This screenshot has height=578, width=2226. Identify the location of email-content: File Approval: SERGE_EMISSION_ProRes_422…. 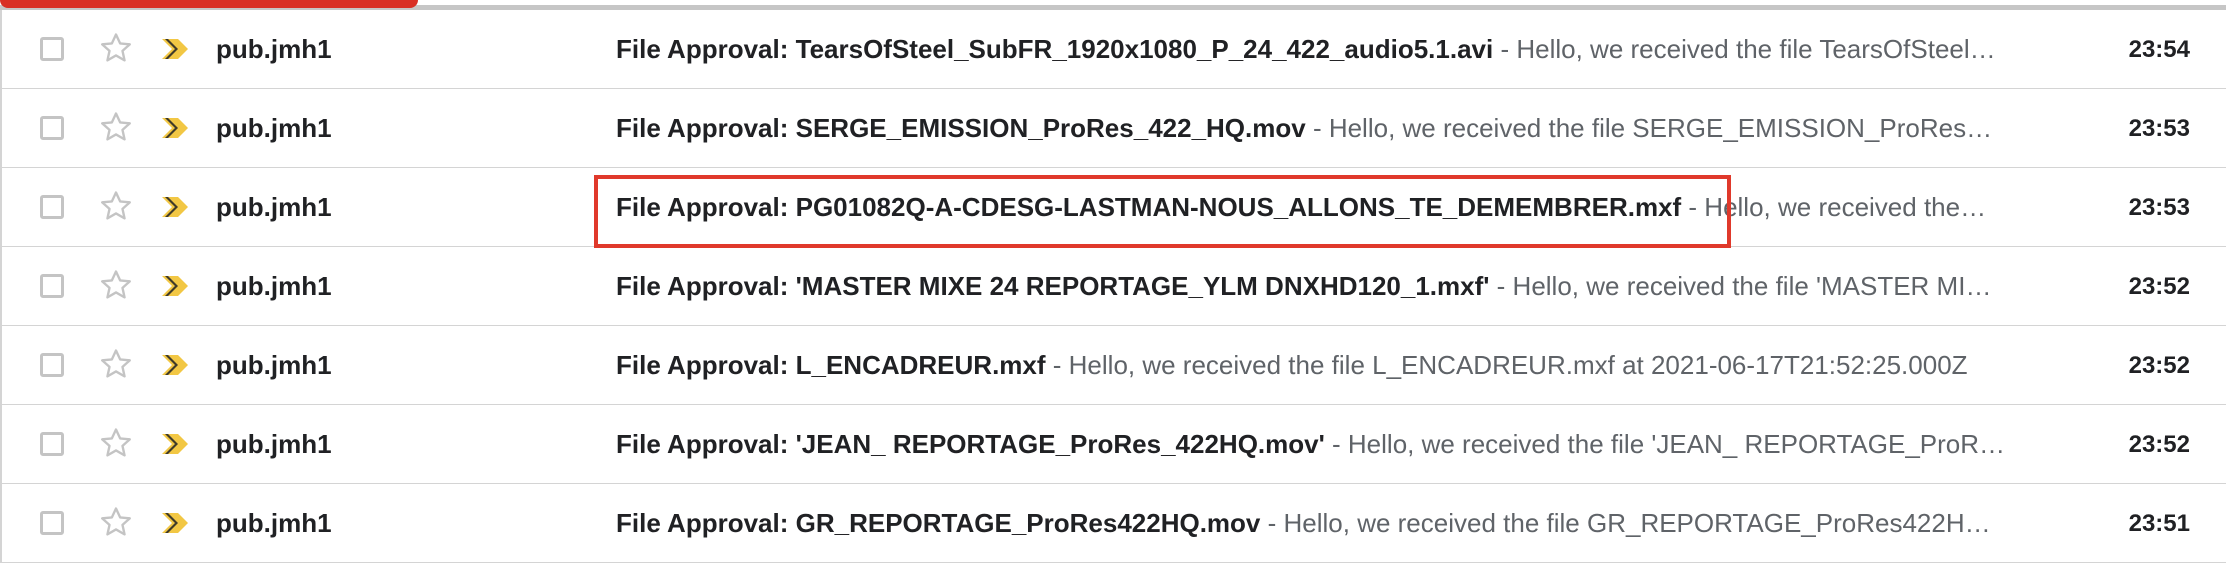
(1311, 128).